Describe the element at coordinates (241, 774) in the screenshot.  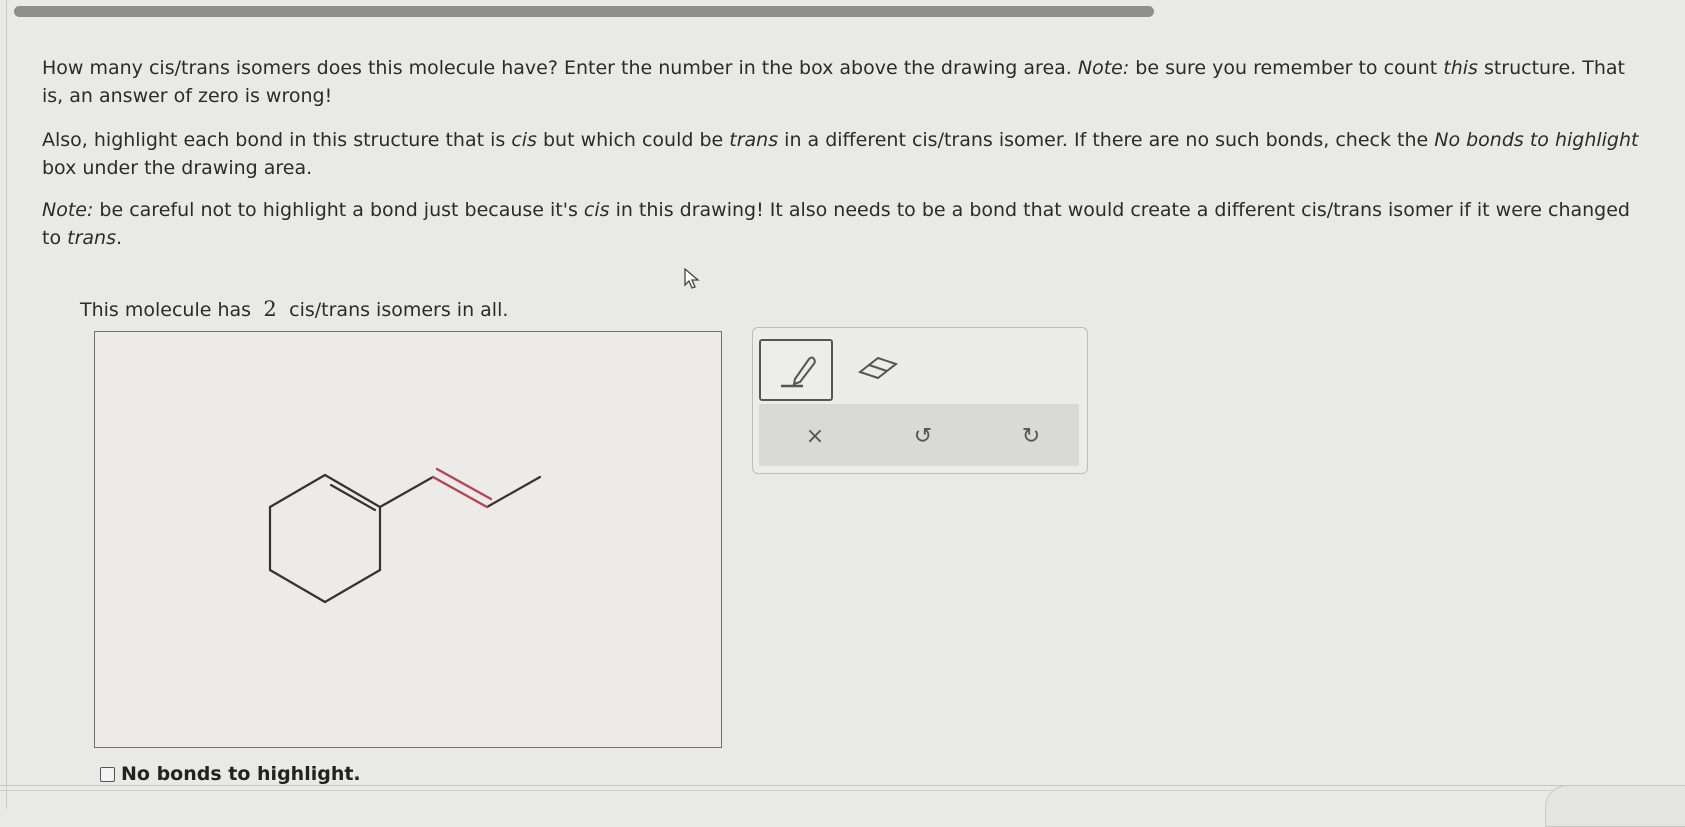
I see `no-bonds-label: No bonds to highlight.` at that location.